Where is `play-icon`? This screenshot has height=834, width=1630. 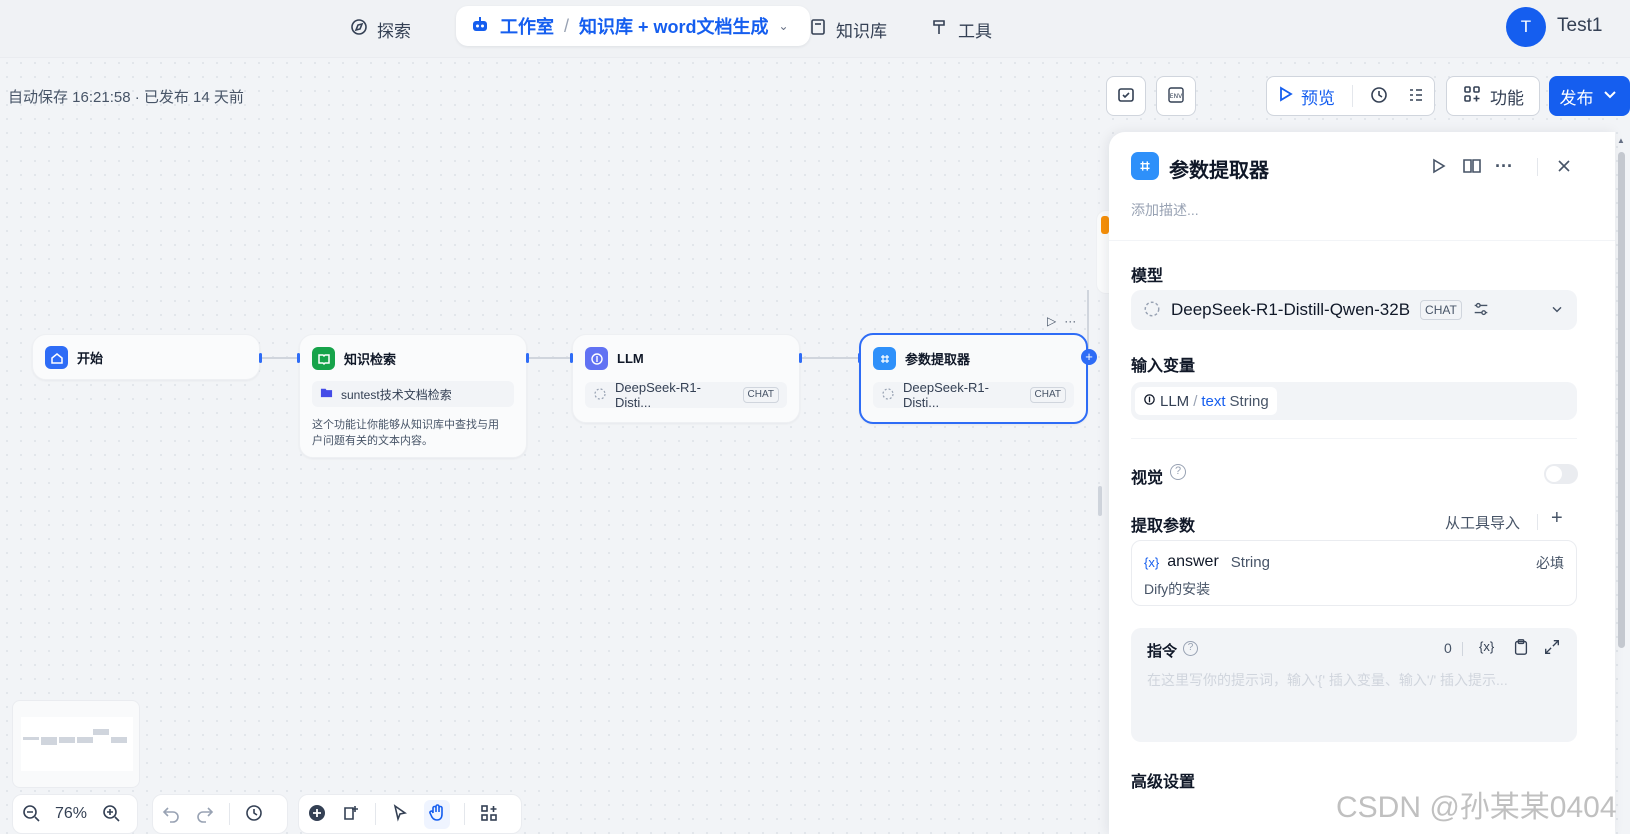
play-icon is located at coordinates (1285, 96).